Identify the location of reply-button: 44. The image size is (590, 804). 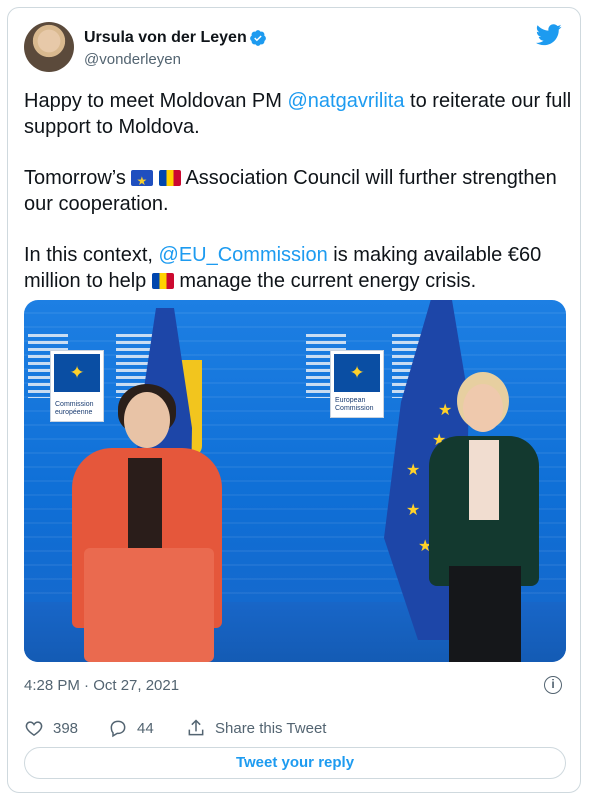
(131, 728).